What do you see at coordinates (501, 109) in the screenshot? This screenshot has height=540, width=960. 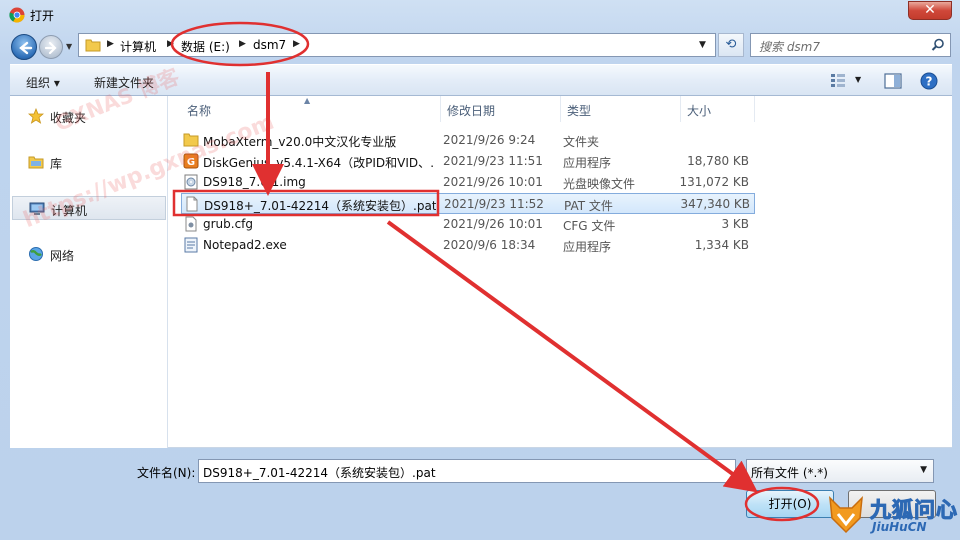 I see `column-header-date: 修改日期` at bounding box center [501, 109].